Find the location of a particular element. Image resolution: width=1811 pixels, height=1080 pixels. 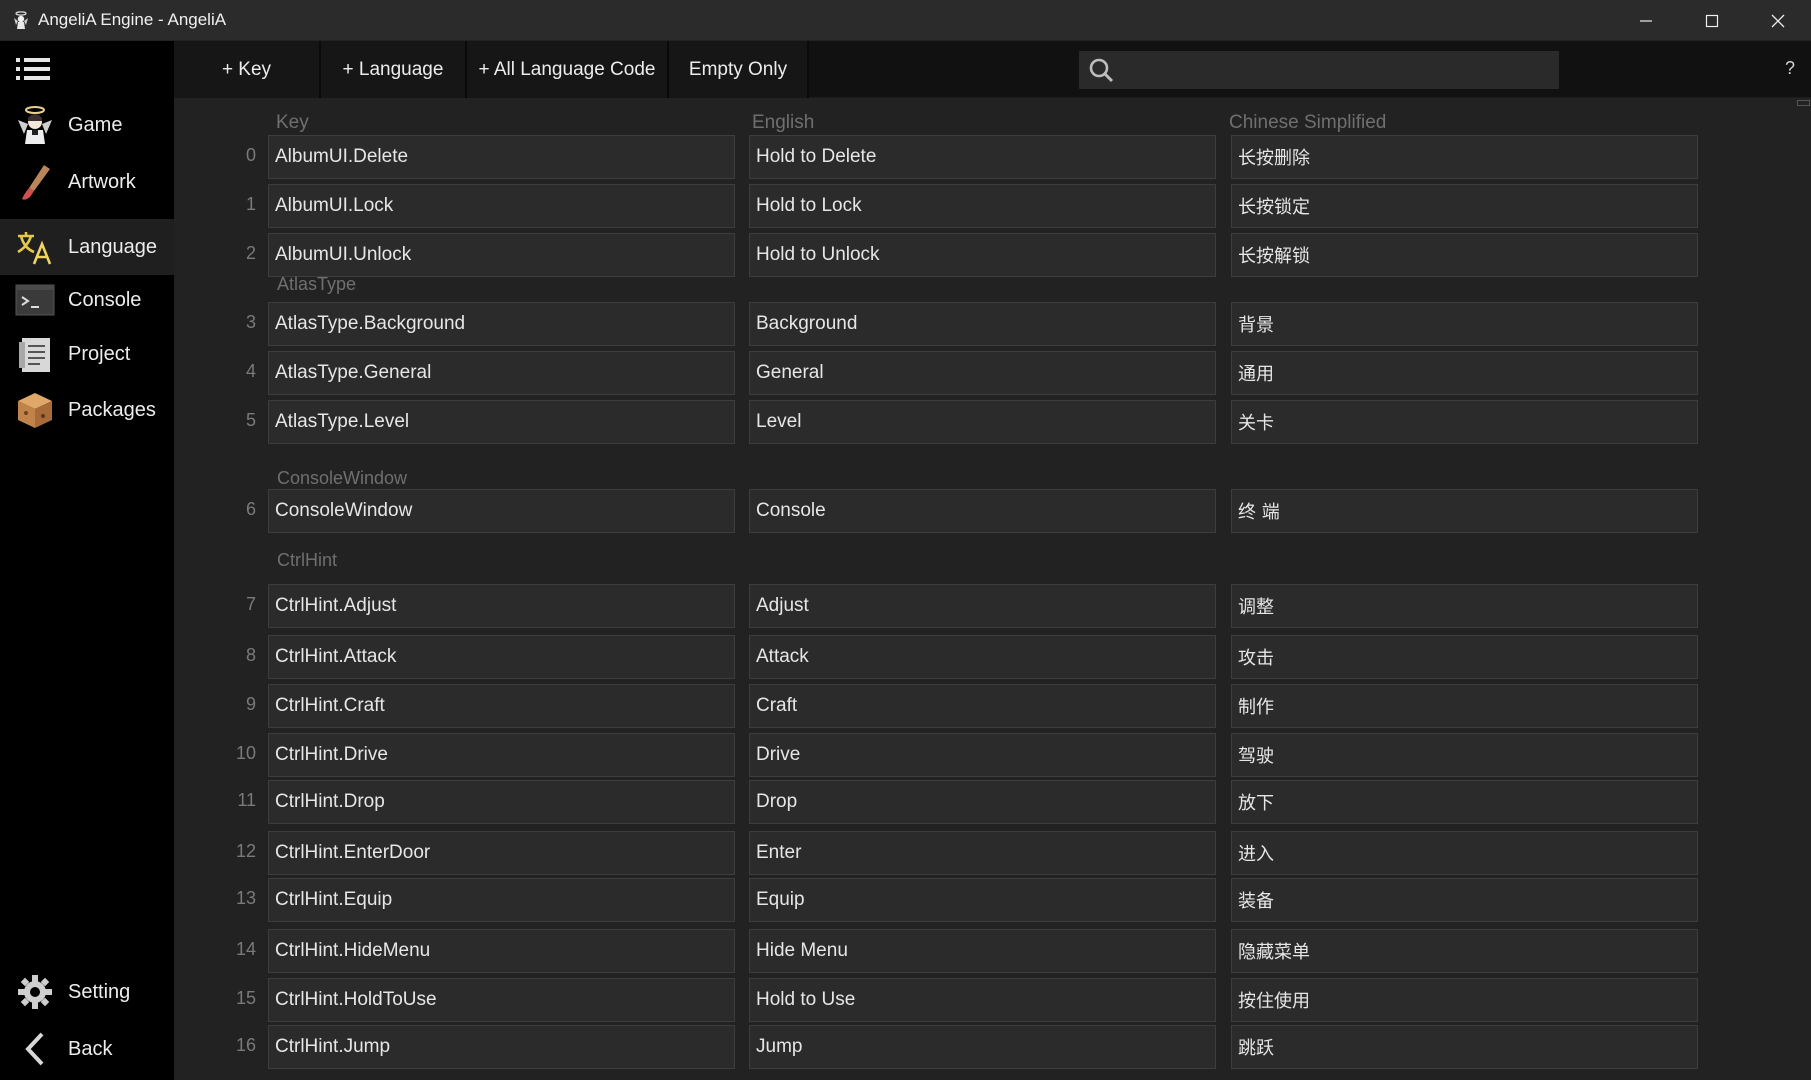

maximize-button is located at coordinates (1712, 20).